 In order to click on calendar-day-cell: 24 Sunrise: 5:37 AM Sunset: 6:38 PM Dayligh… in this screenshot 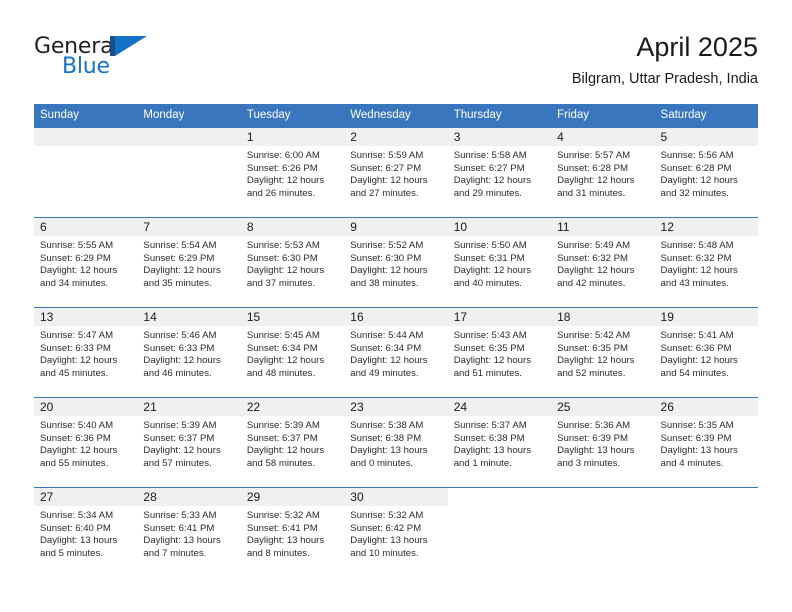, I will do `click(499, 442)`.